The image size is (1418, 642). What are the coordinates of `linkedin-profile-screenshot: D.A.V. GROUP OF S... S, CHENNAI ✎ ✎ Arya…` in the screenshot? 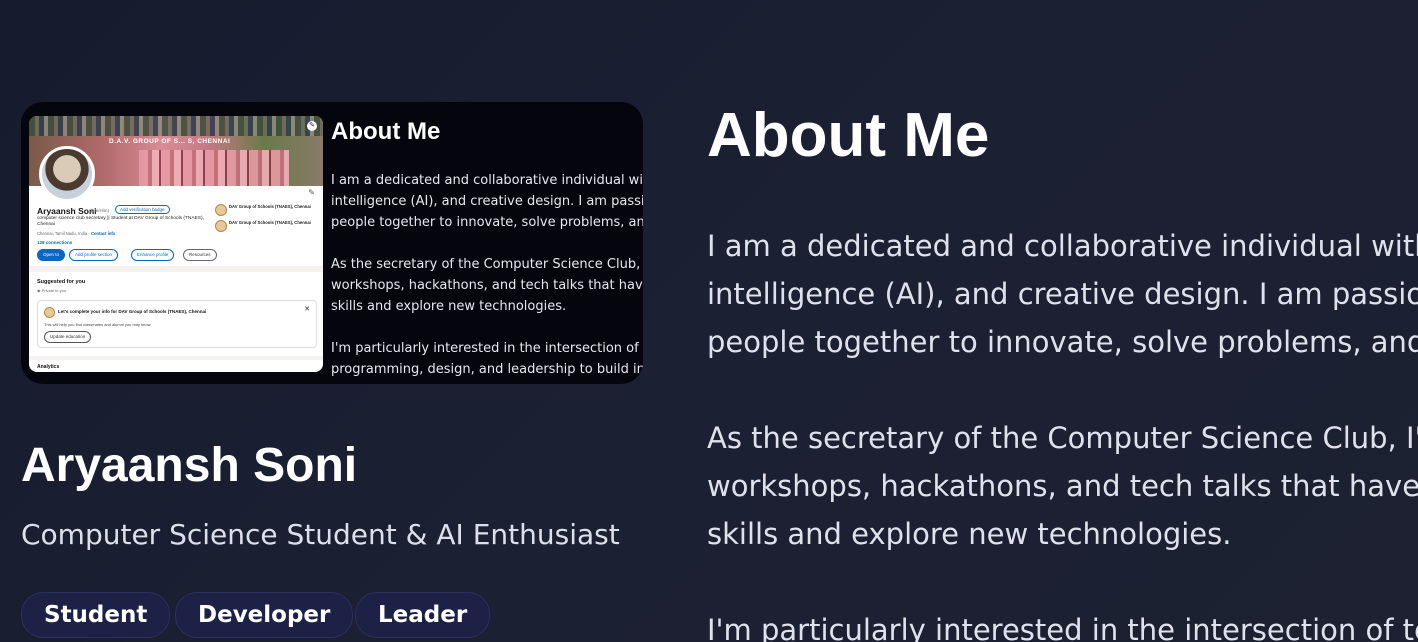 It's located at (176, 244).